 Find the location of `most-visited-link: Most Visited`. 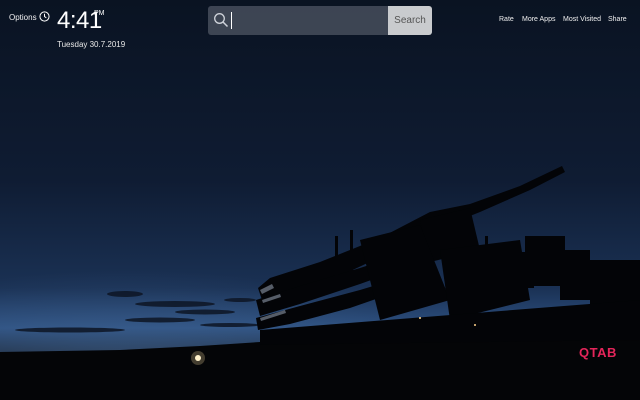

most-visited-link: Most Visited is located at coordinates (582, 19).